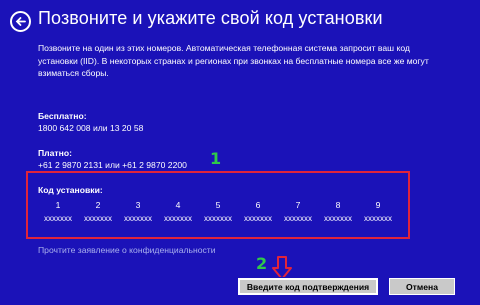  I want to click on enter-confirmation-code-button: Введите код подтверждения, so click(308, 286).